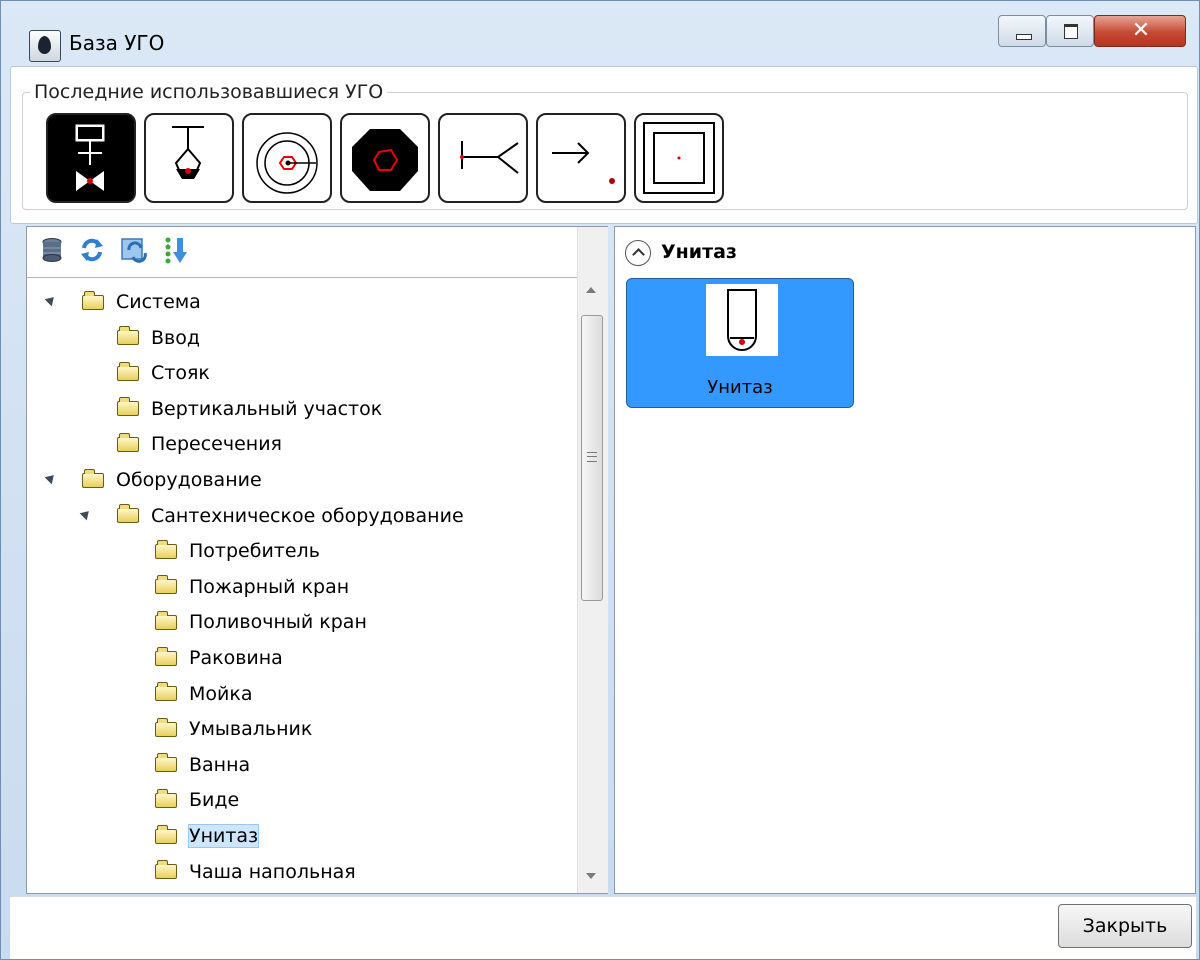 The height and width of the screenshot is (960, 1200). What do you see at coordinates (209, 92) in the screenshot?
I see `recent-symbols-legend: Последние использовавшиеся УГО` at bounding box center [209, 92].